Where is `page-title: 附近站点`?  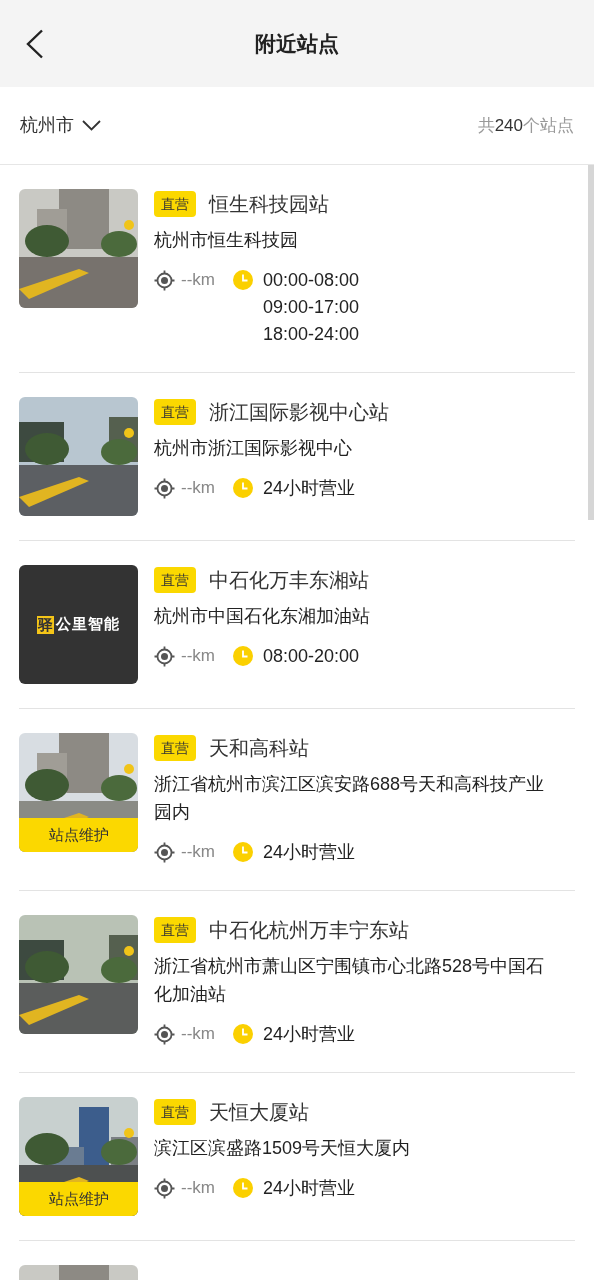
page-title: 附近站点 is located at coordinates (297, 43).